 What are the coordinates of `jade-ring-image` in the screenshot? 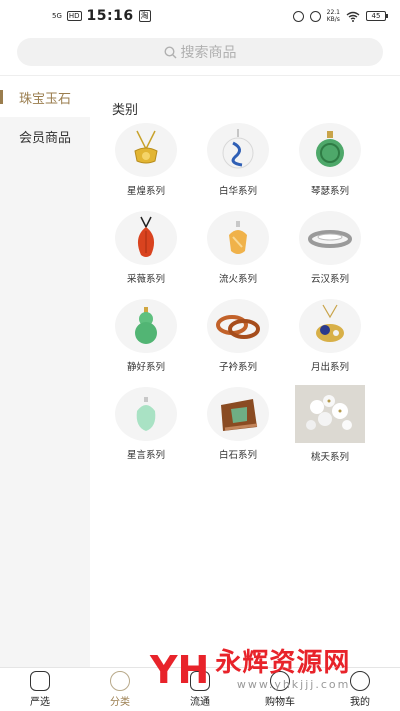 It's located at (238, 150).